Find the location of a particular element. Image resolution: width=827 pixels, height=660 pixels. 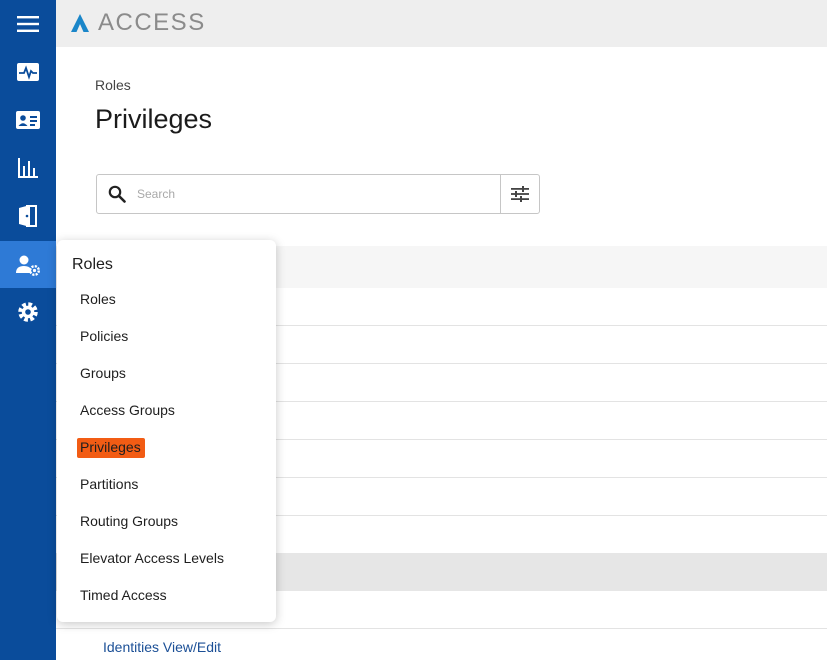

menu-item-routing-groups: Routing Groups is located at coordinates (129, 521).